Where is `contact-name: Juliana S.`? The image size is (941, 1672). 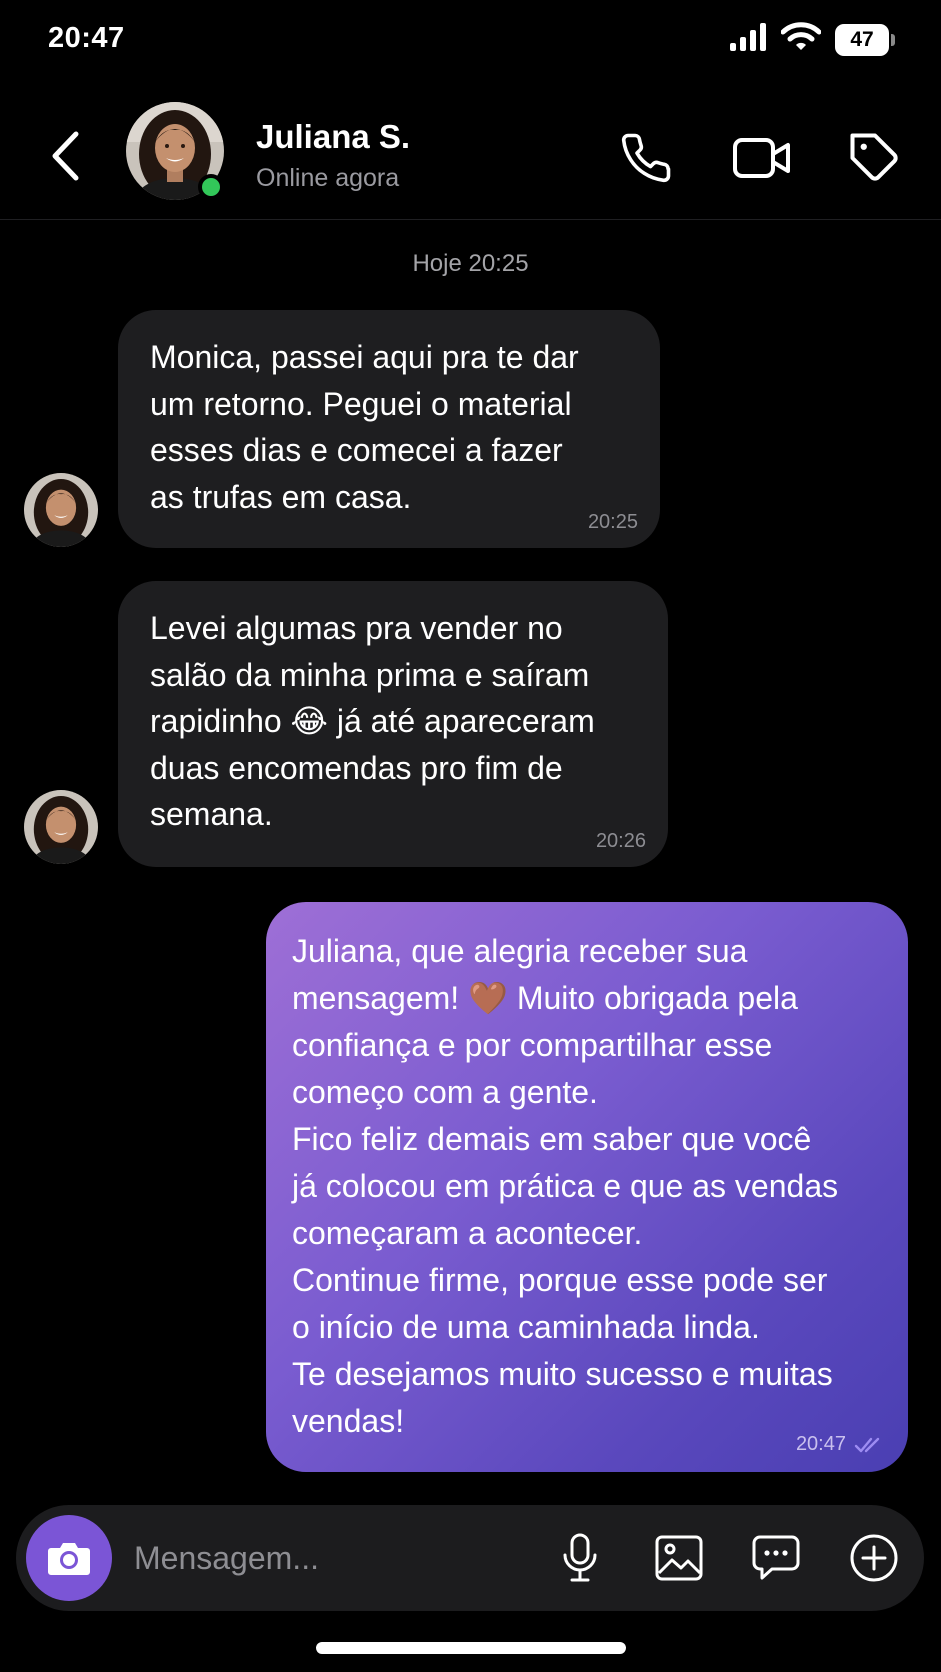 contact-name: Juliana S. is located at coordinates (333, 137).